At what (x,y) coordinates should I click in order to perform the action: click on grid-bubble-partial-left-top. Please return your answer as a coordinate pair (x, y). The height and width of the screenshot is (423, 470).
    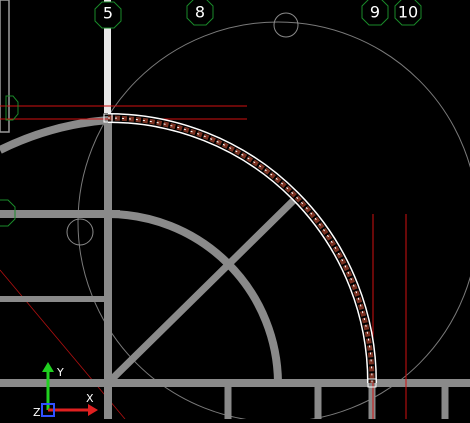
    Looking at the image, I should click on (12, 108).